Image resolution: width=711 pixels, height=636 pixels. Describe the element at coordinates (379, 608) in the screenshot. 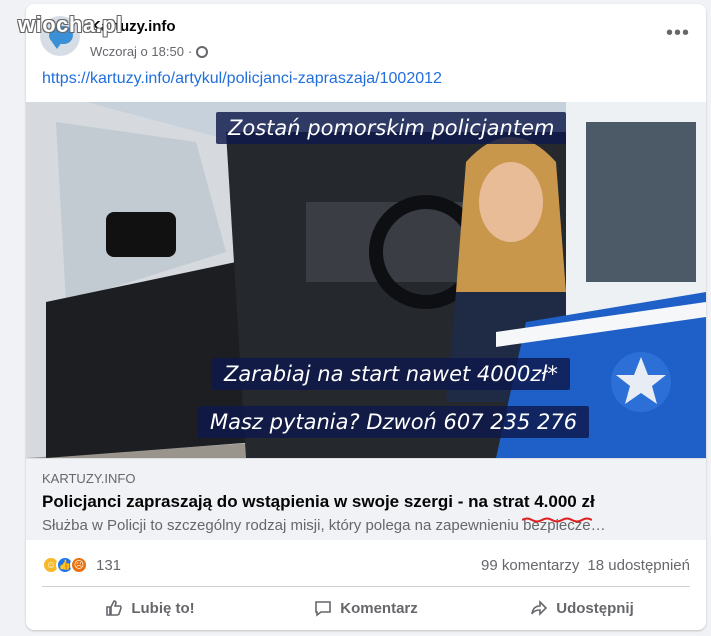

I see `comment-label: Komentarz` at that location.